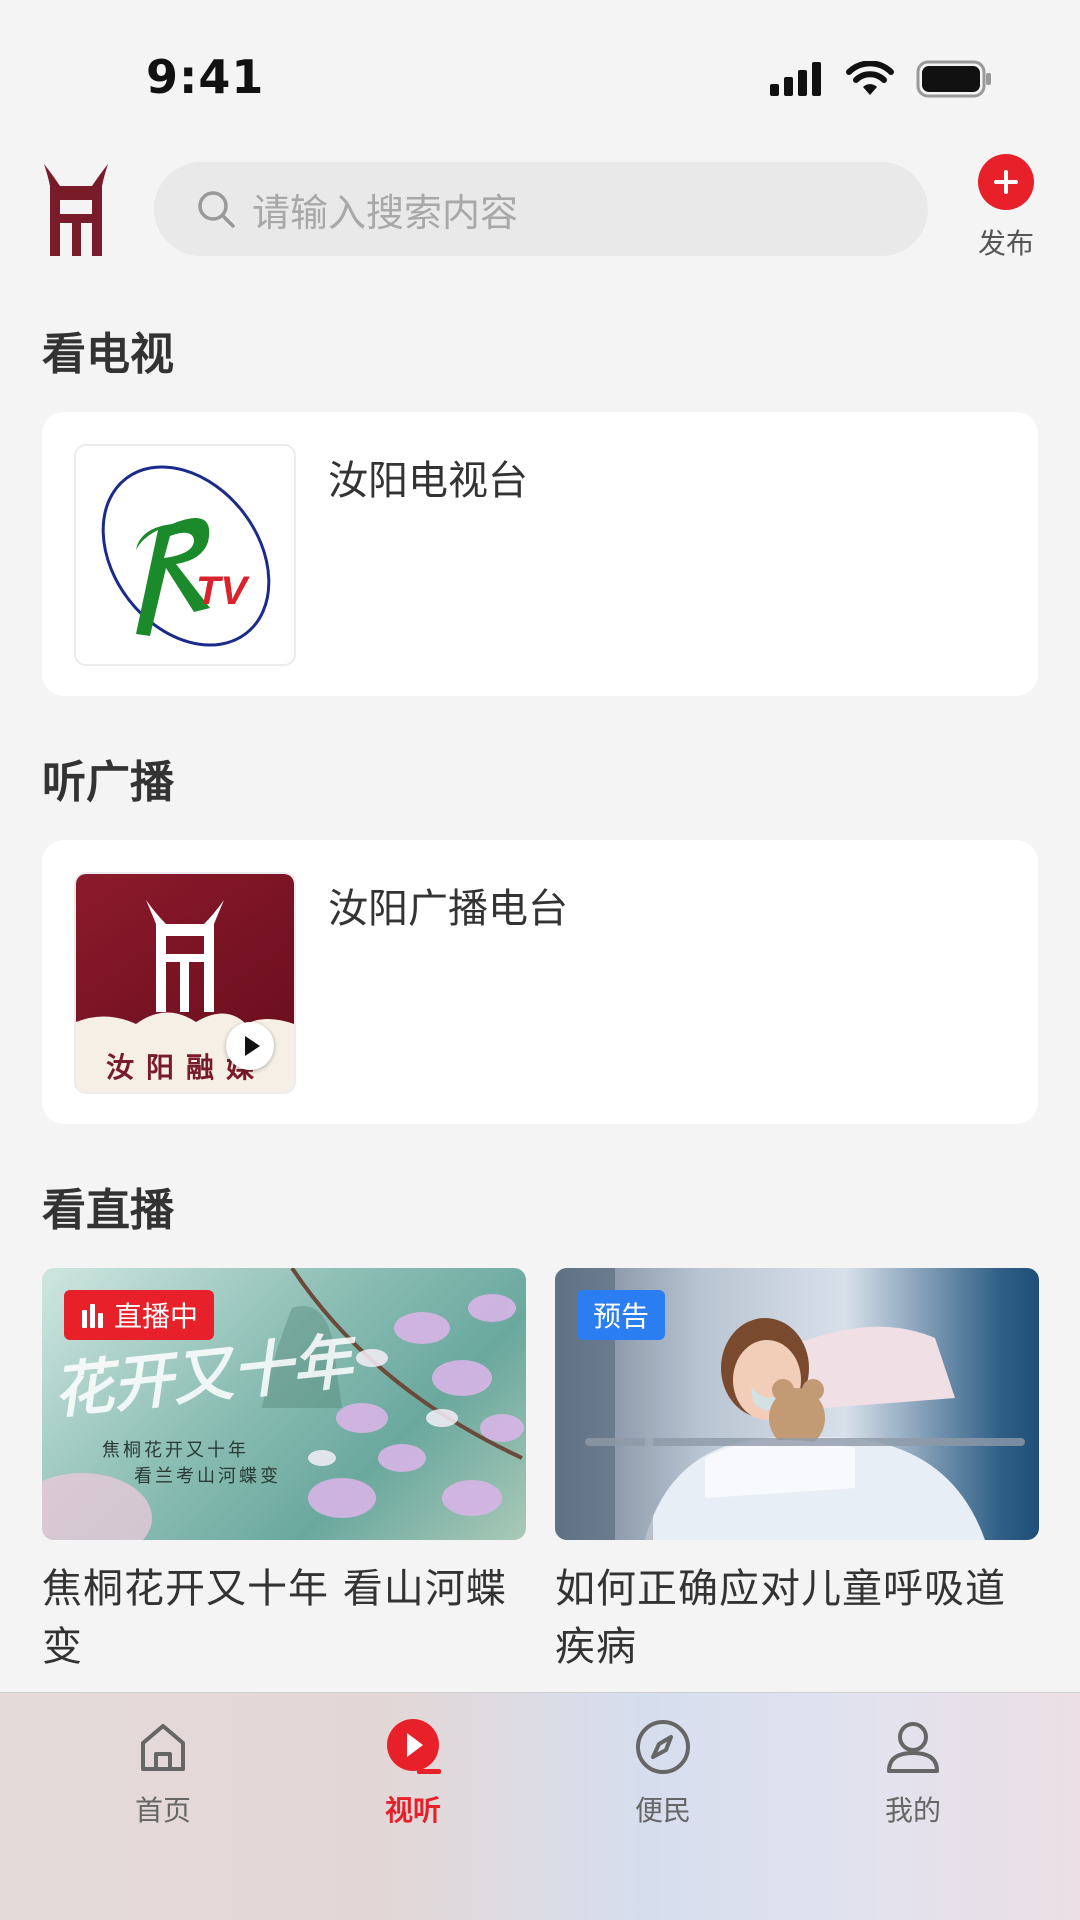 The height and width of the screenshot is (1920, 1080). Describe the element at coordinates (663, 1747) in the screenshot. I see `compass-icon` at that location.